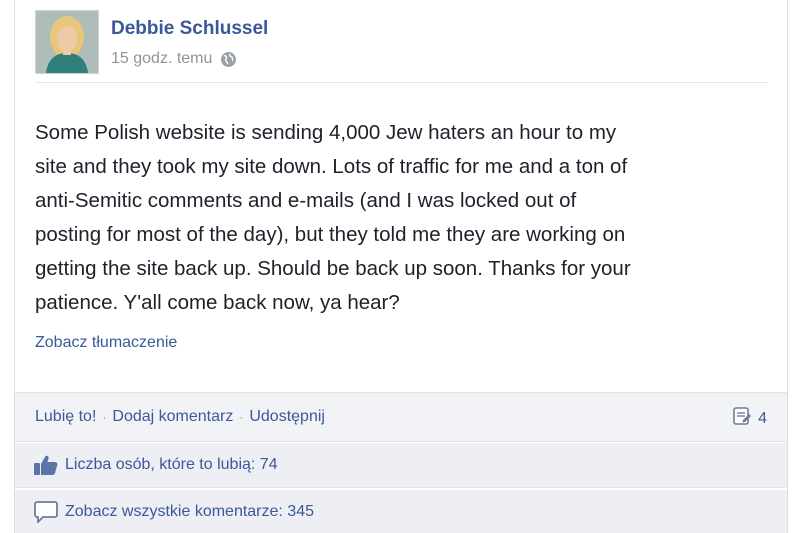 The image size is (800, 533). I want to click on action-links: Lubię to! · Dodaj komentarz · Udostępnij, so click(180, 417).